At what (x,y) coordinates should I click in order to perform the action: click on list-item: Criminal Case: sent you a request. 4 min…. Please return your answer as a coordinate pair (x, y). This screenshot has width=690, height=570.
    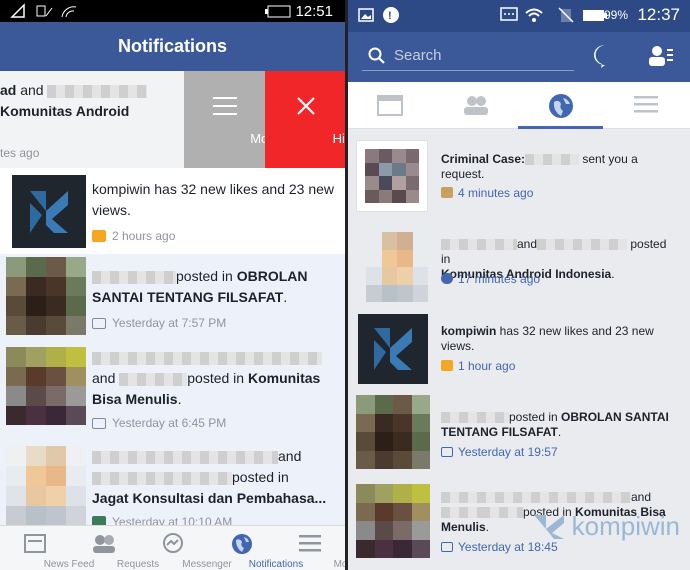
    Looking at the image, I should click on (519, 176).